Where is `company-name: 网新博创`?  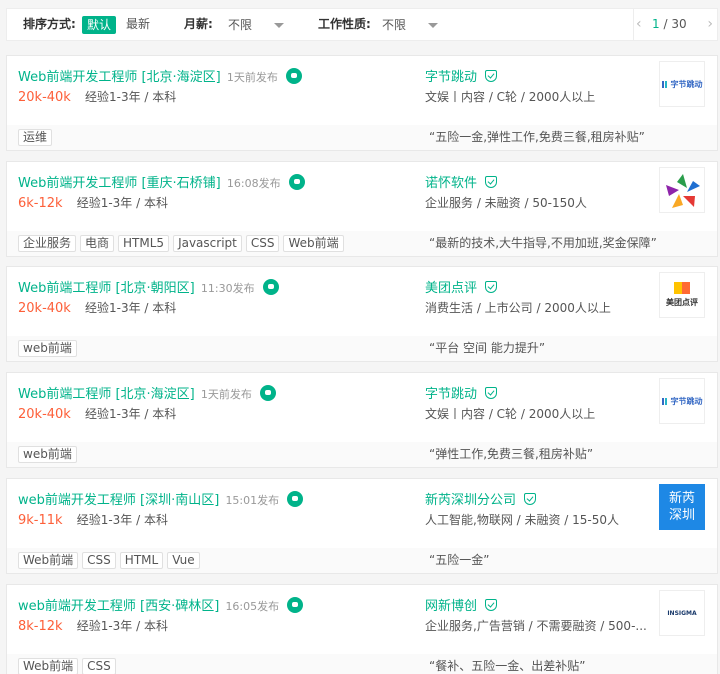 company-name: 网新博创 is located at coordinates (461, 604).